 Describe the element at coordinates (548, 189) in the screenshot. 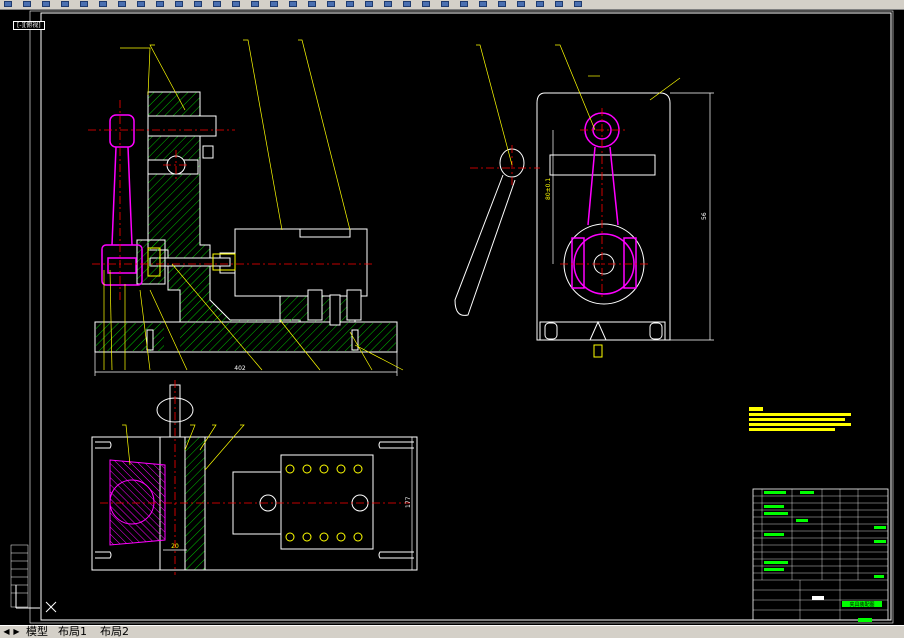

I see `side-small-dim: 80±0.1` at that location.